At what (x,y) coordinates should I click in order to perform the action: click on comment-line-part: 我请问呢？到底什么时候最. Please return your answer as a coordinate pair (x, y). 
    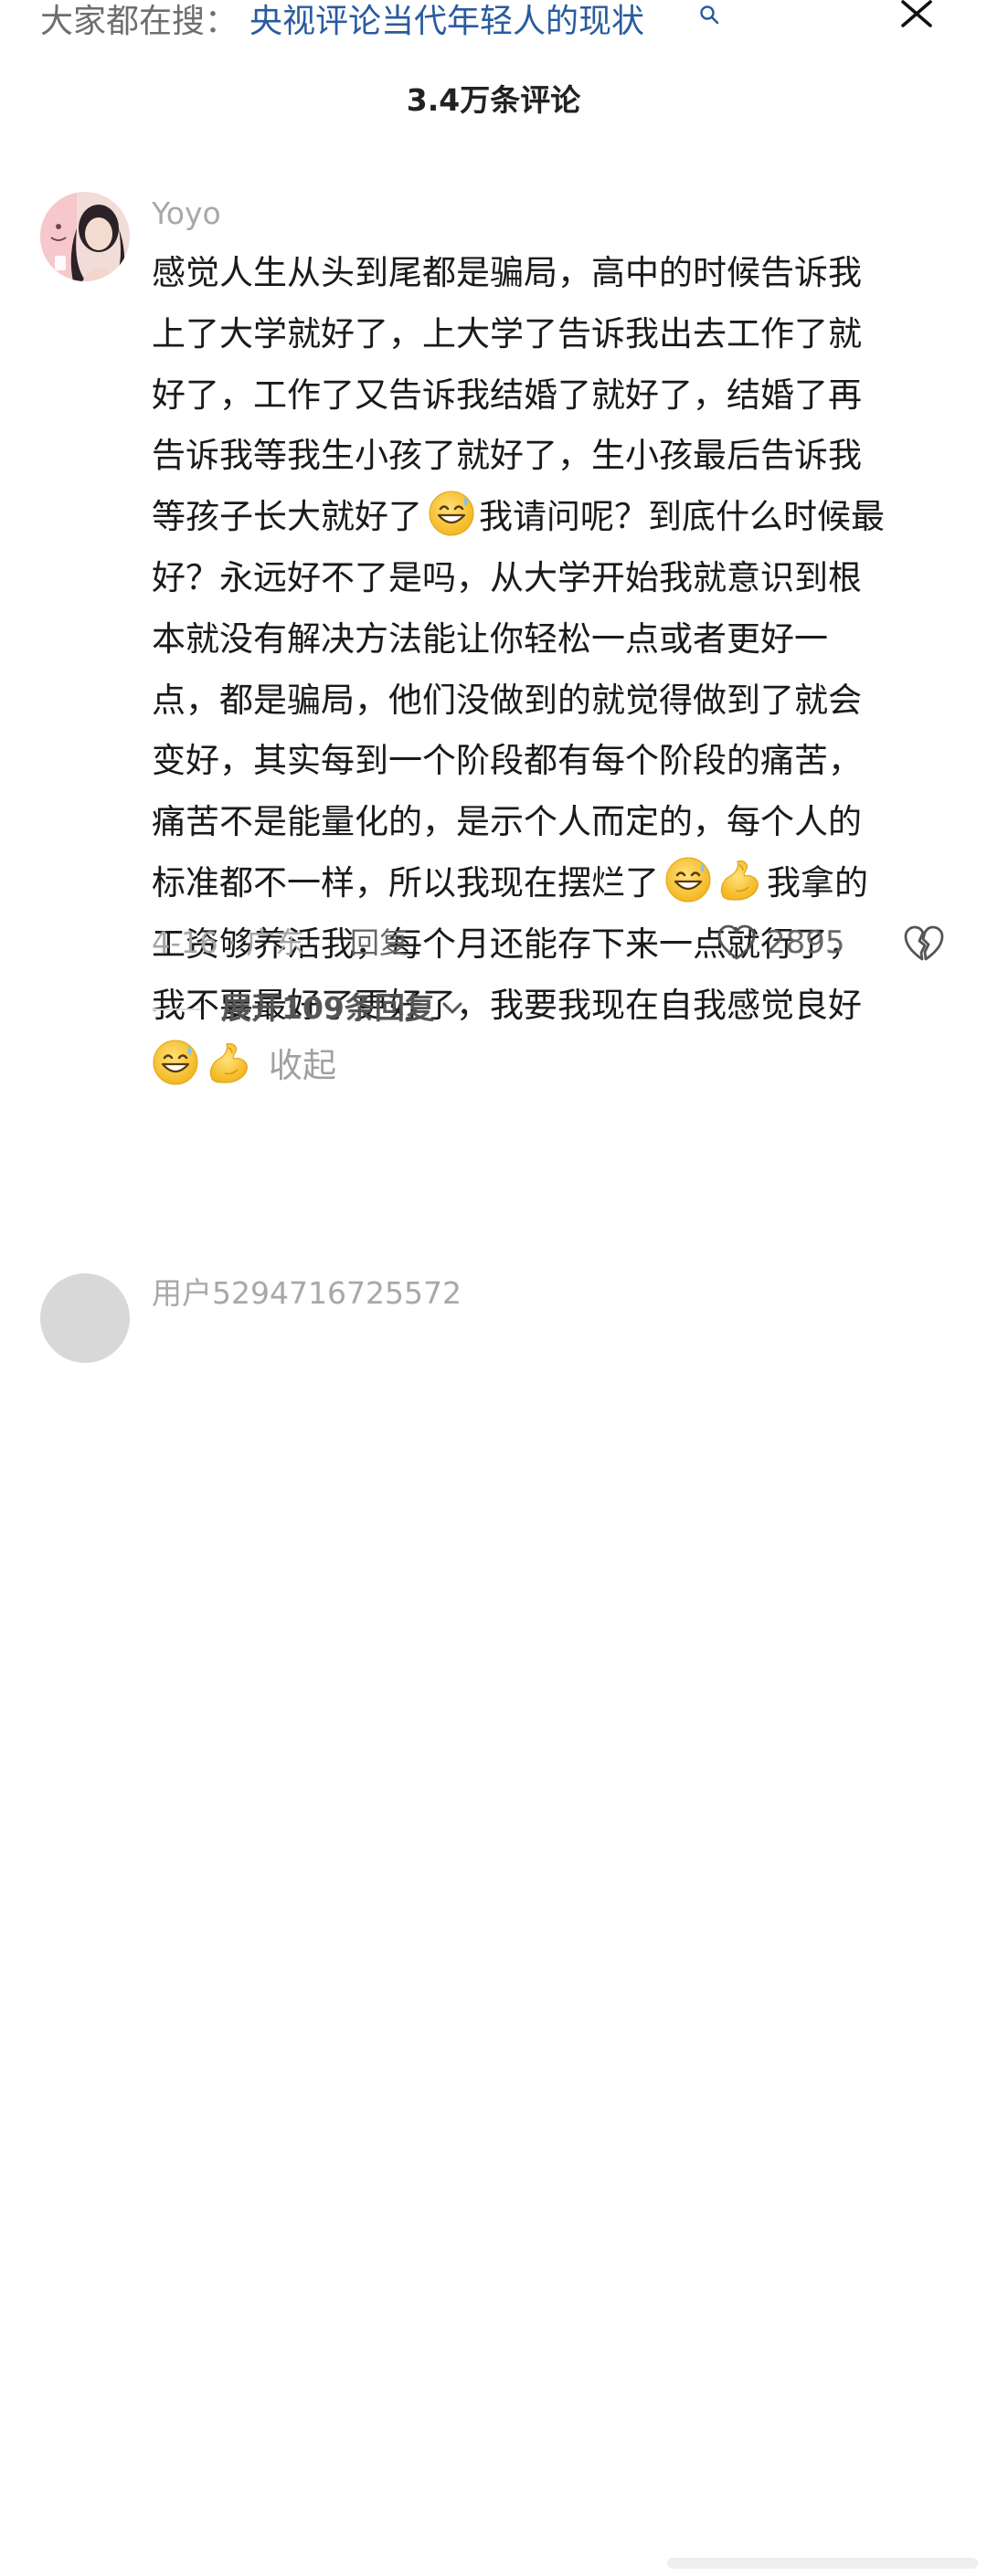
    Looking at the image, I should click on (682, 517).